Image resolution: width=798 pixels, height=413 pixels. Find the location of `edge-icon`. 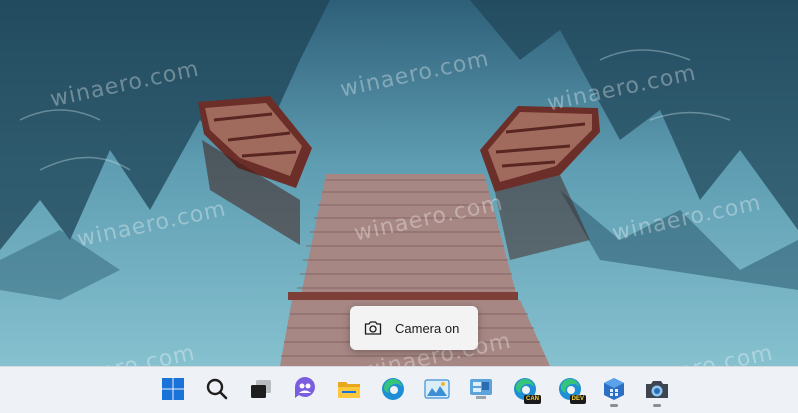

edge-icon is located at coordinates (393, 389).